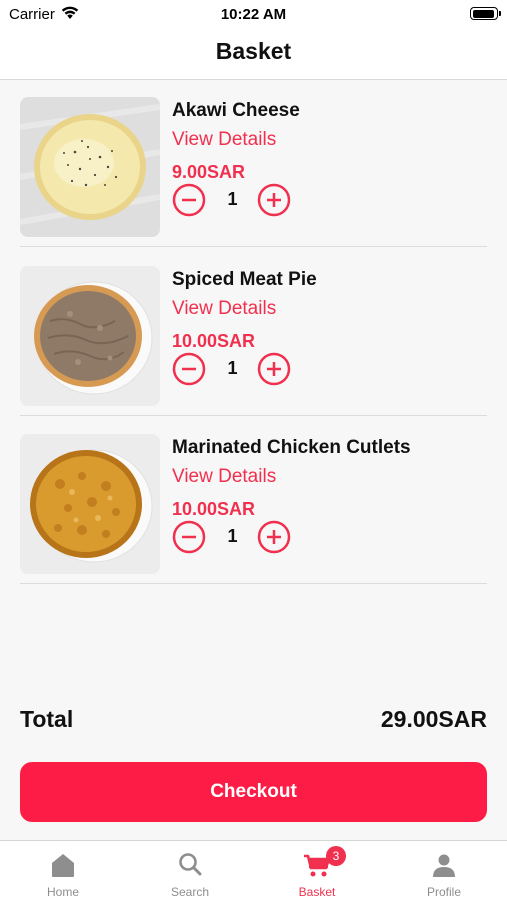 The image size is (507, 900). What do you see at coordinates (317, 892) in the screenshot?
I see `tab-label: Basket` at bounding box center [317, 892].